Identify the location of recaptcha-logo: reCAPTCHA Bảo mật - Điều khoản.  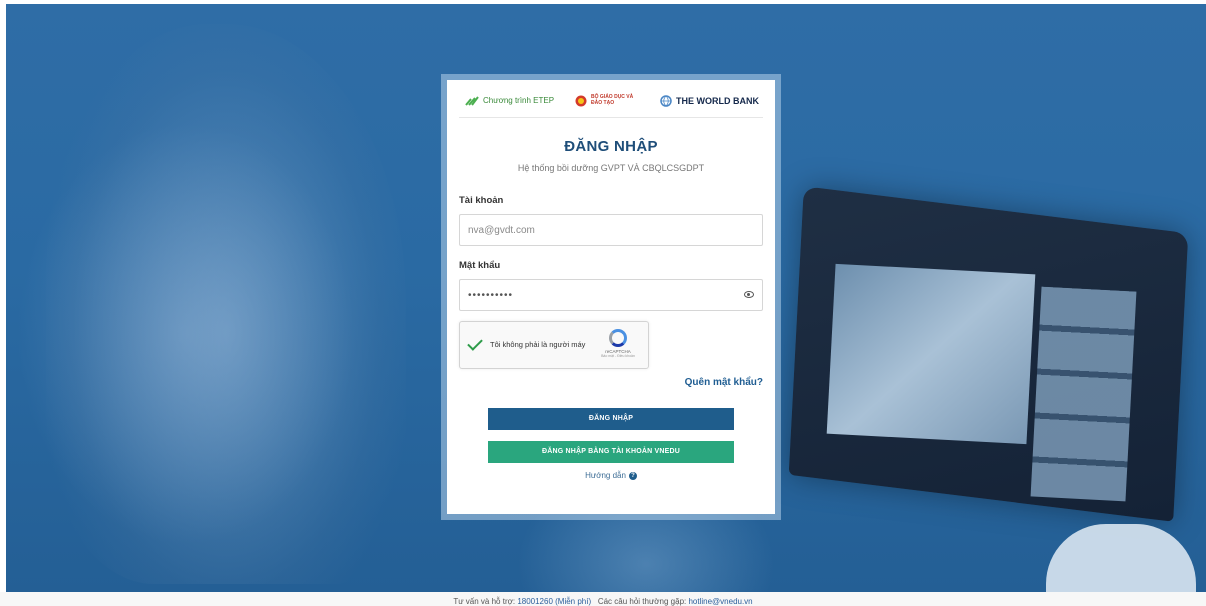
(618, 343).